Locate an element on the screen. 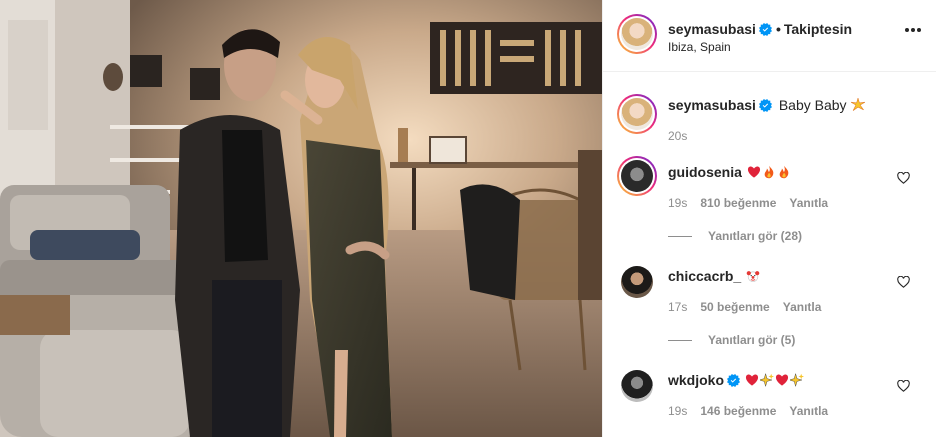 The image size is (936, 437). caption-meta: 20s is located at coordinates (684, 136).